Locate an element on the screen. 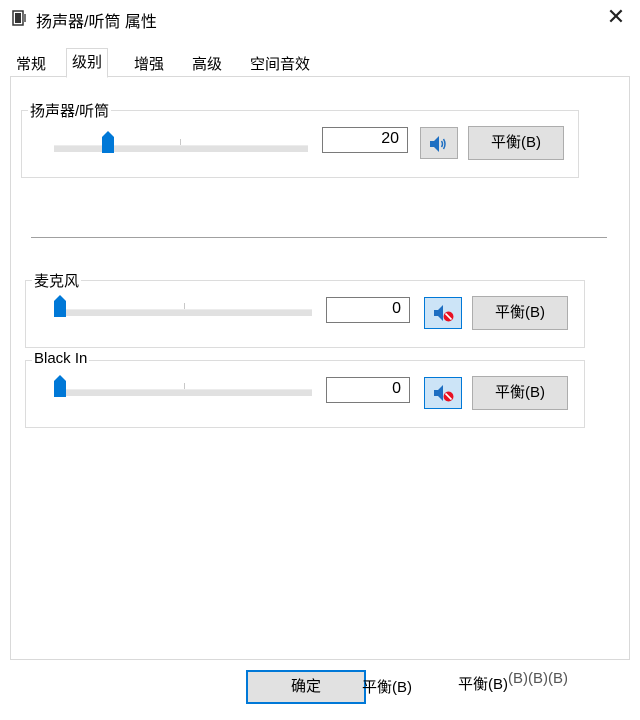 The width and height of the screenshot is (640, 720). black-in-group: Black In 0 平衡(B) is located at coordinates (305, 389).